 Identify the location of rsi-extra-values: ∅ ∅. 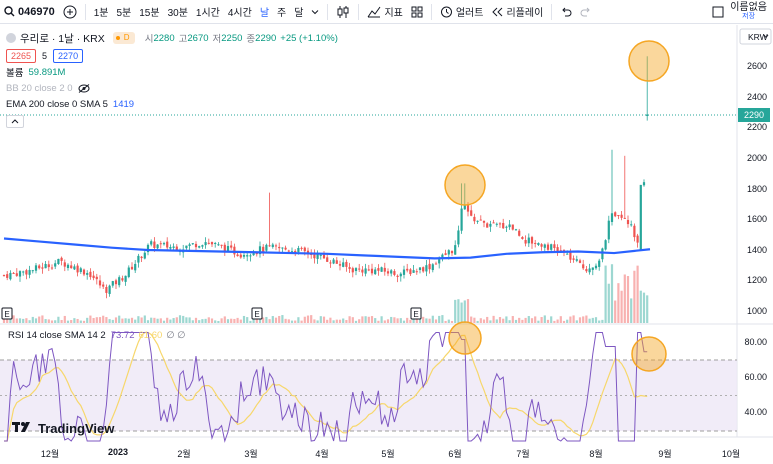
(176, 335).